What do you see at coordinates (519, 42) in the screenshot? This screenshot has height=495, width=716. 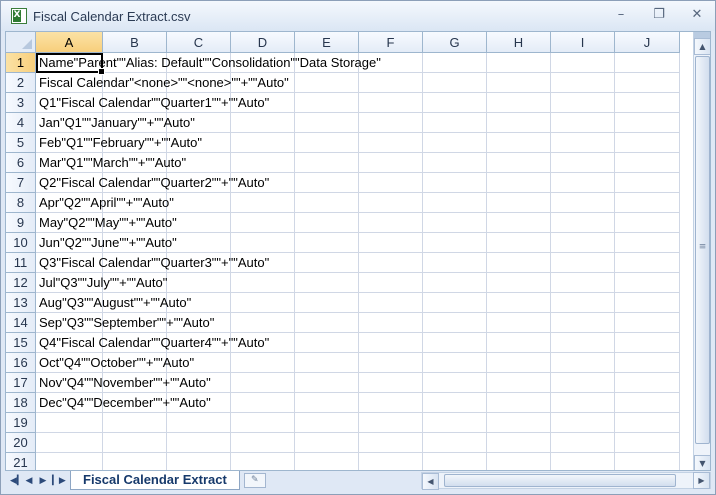 I see `column-header-h: H` at bounding box center [519, 42].